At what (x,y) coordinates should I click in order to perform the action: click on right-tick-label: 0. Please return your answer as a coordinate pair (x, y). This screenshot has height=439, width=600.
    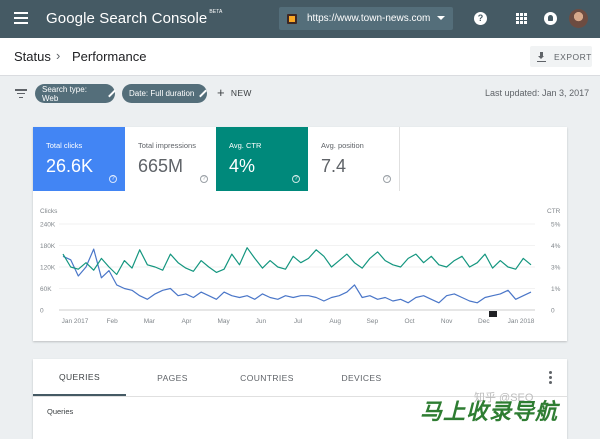
    Looking at the image, I should click on (553, 311).